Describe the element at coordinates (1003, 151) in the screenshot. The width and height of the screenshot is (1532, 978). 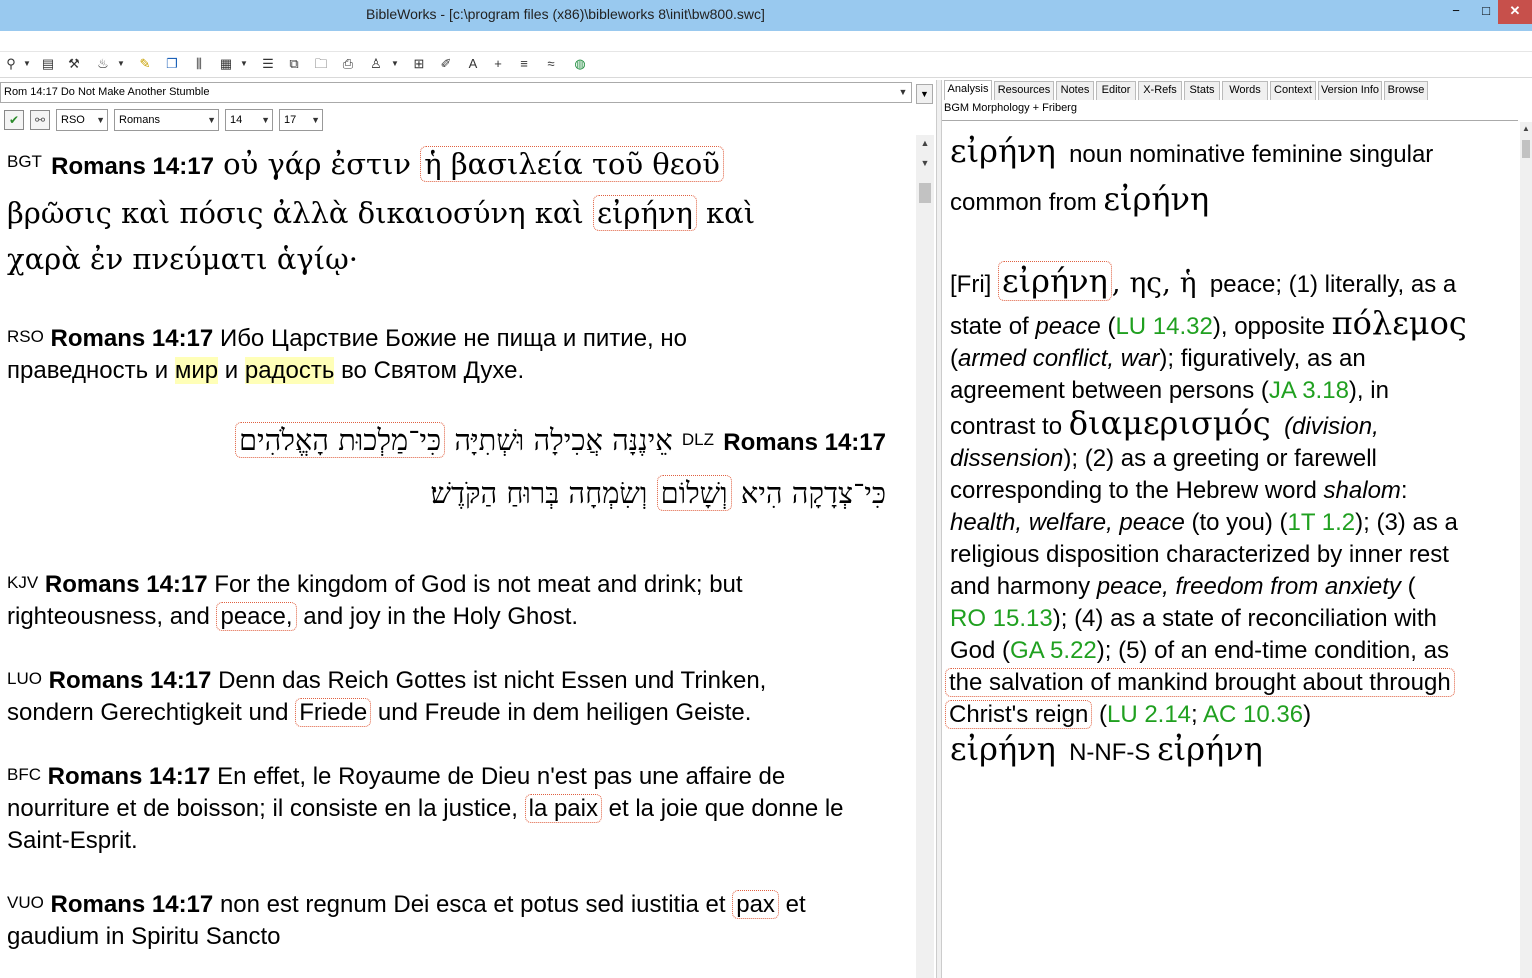
I see `lemma-greek: εἰρήνη` at that location.